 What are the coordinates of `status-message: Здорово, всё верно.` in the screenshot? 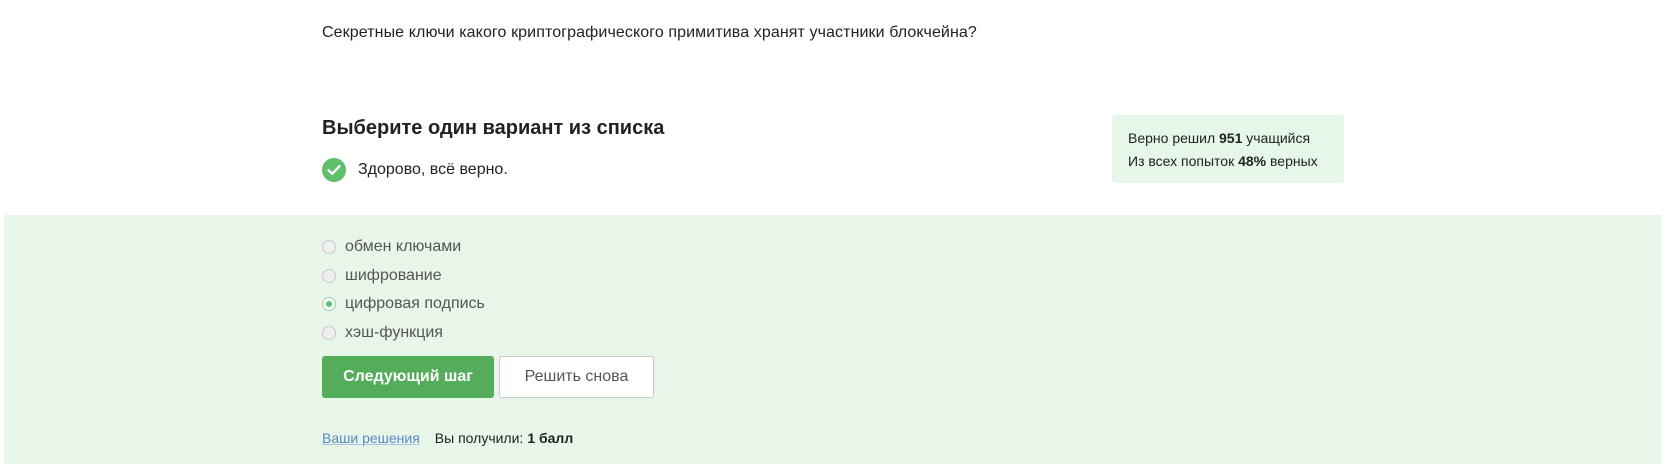 It's located at (433, 169).